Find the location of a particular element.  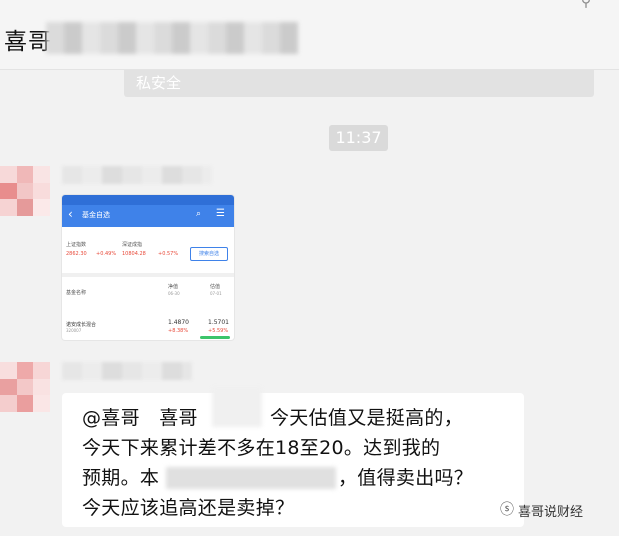

message-line: @喜哥 喜哥 is located at coordinates (140, 418).